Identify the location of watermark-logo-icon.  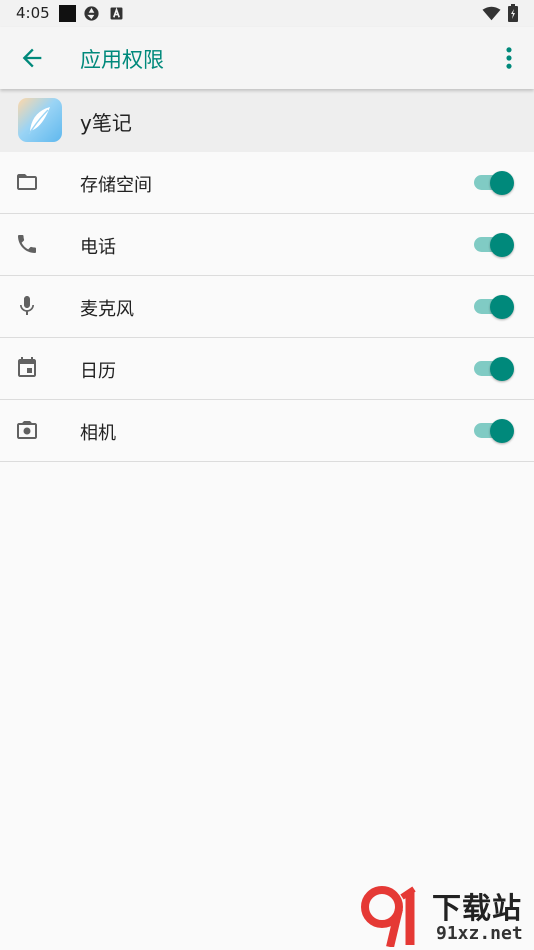
(388, 916).